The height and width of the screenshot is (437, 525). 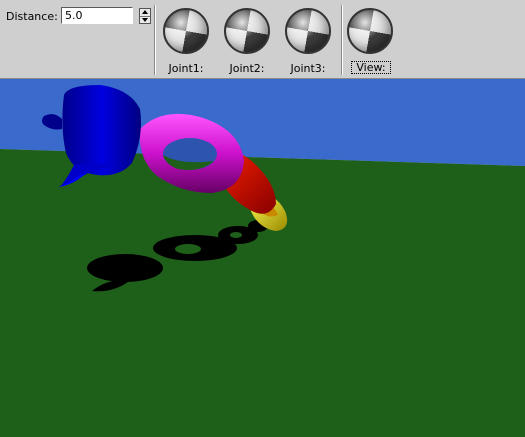 I want to click on joint3-label: Joint3:, so click(x=308, y=68).